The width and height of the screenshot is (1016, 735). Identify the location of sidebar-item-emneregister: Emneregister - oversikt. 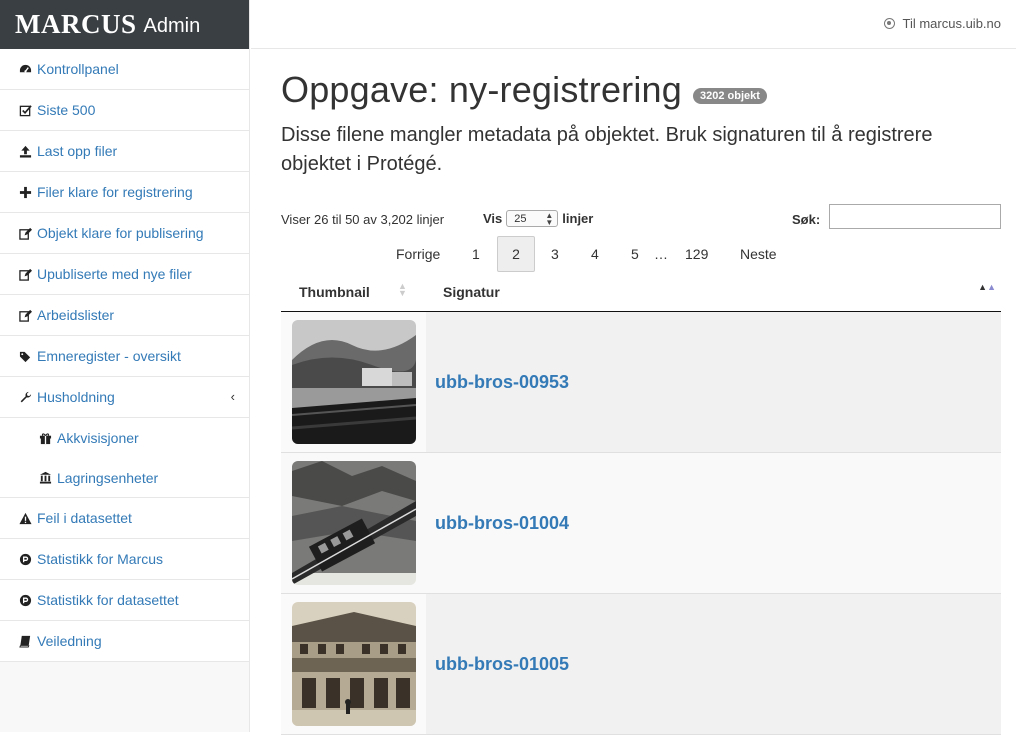
(124, 356).